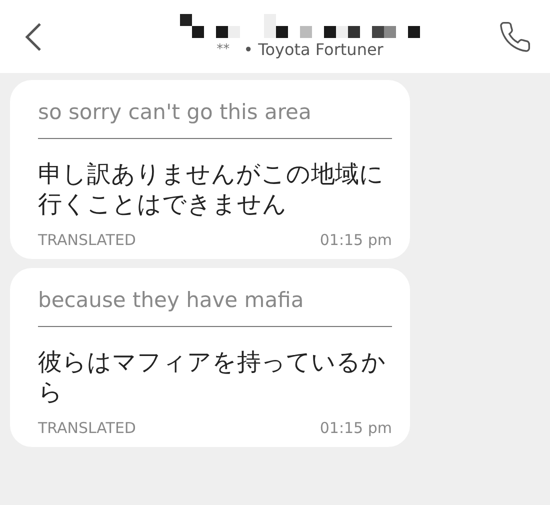 This screenshot has width=550, height=505. I want to click on original-message: because they have mafia, so click(215, 307).